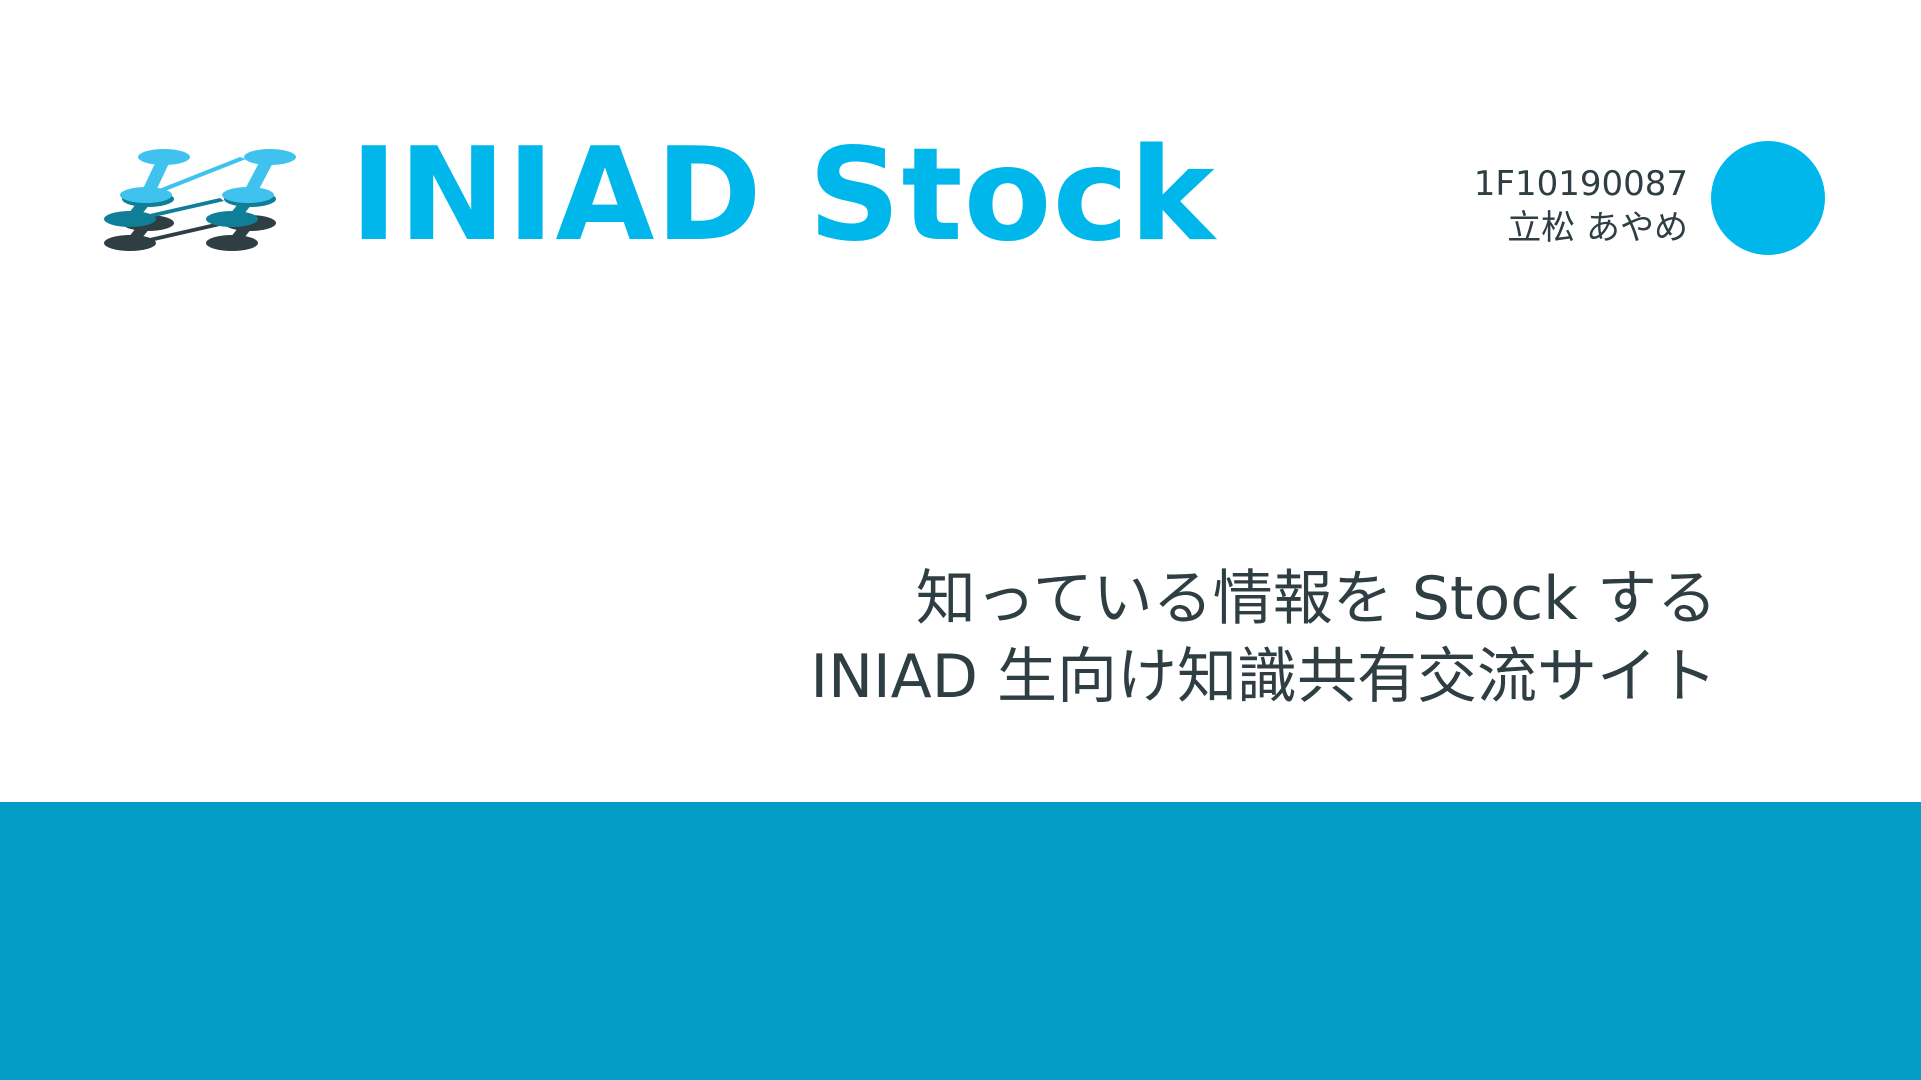 This screenshot has width=1921, height=1080. What do you see at coordinates (783, 195) in the screenshot?
I see `brand-title: INIAD Stock` at bounding box center [783, 195].